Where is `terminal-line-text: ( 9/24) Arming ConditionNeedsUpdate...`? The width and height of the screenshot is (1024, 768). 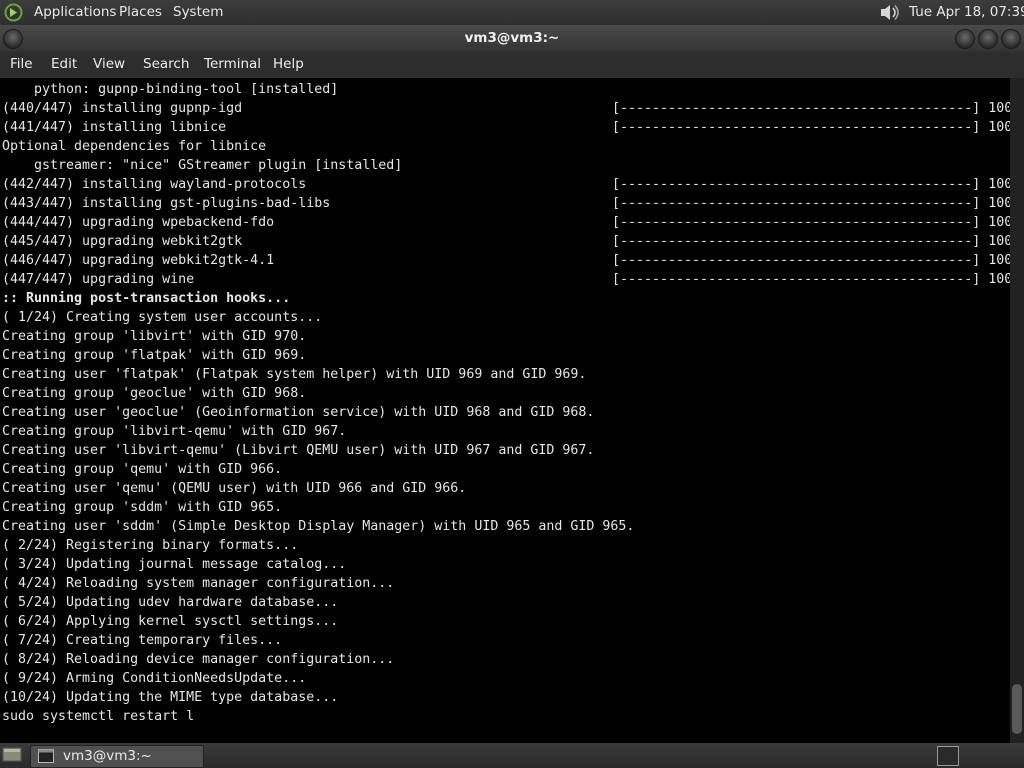
terminal-line-text: ( 9/24) Arming ConditionNeedsUpdate... is located at coordinates (154, 678).